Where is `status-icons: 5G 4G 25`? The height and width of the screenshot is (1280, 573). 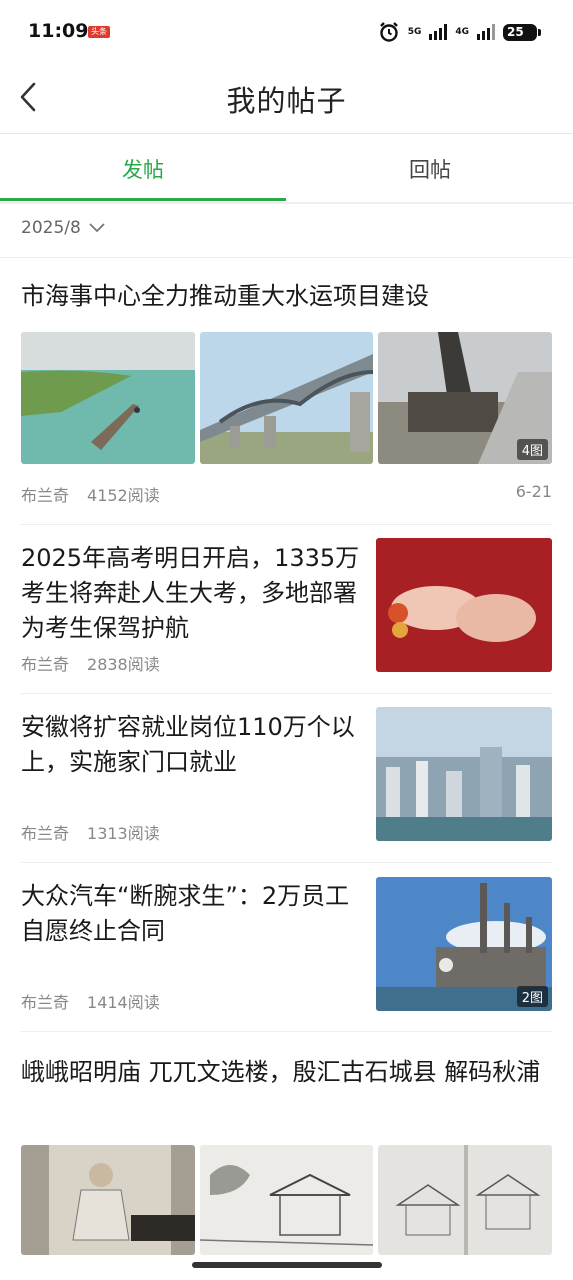
status-icons: 5G 4G 25 is located at coordinates (459, 32).